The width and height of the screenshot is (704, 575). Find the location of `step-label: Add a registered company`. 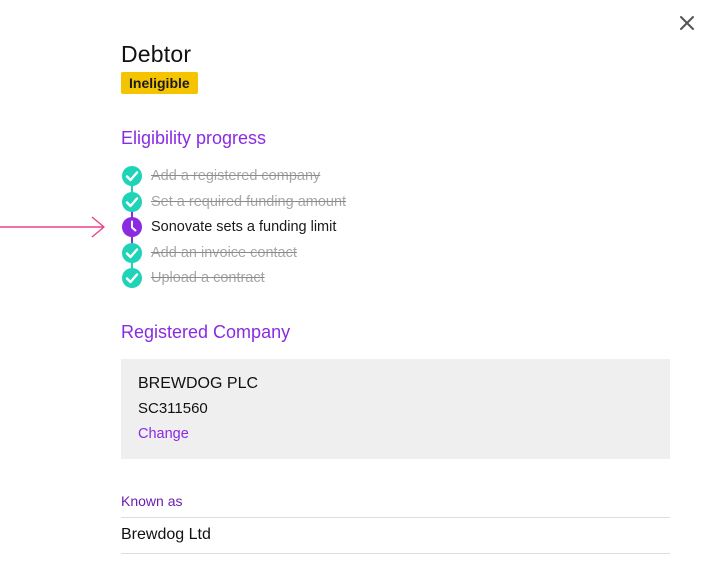

step-label: Add a registered company is located at coordinates (236, 176).